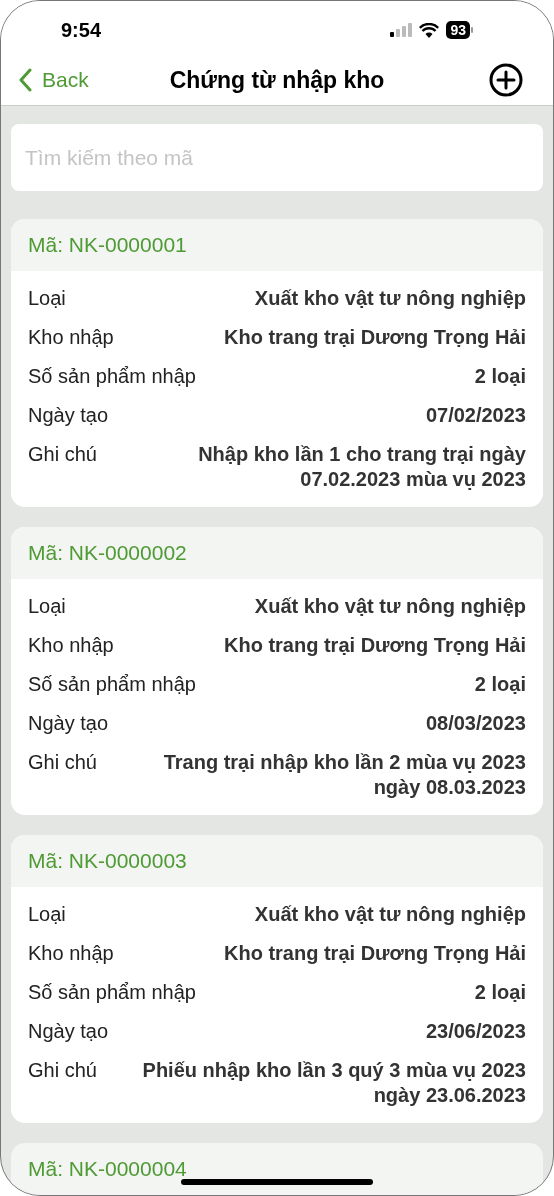 Image resolution: width=554 pixels, height=1196 pixels. What do you see at coordinates (54, 80) in the screenshot?
I see `back-button: Back` at bounding box center [54, 80].